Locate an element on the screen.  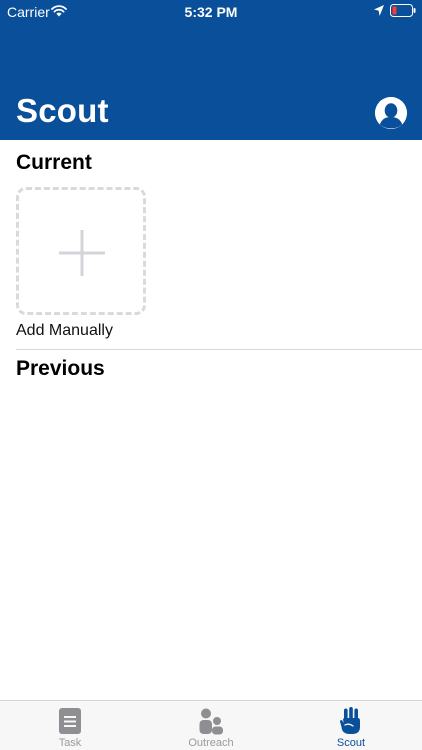
tab-label-scout: Scout is located at coordinates (351, 743).